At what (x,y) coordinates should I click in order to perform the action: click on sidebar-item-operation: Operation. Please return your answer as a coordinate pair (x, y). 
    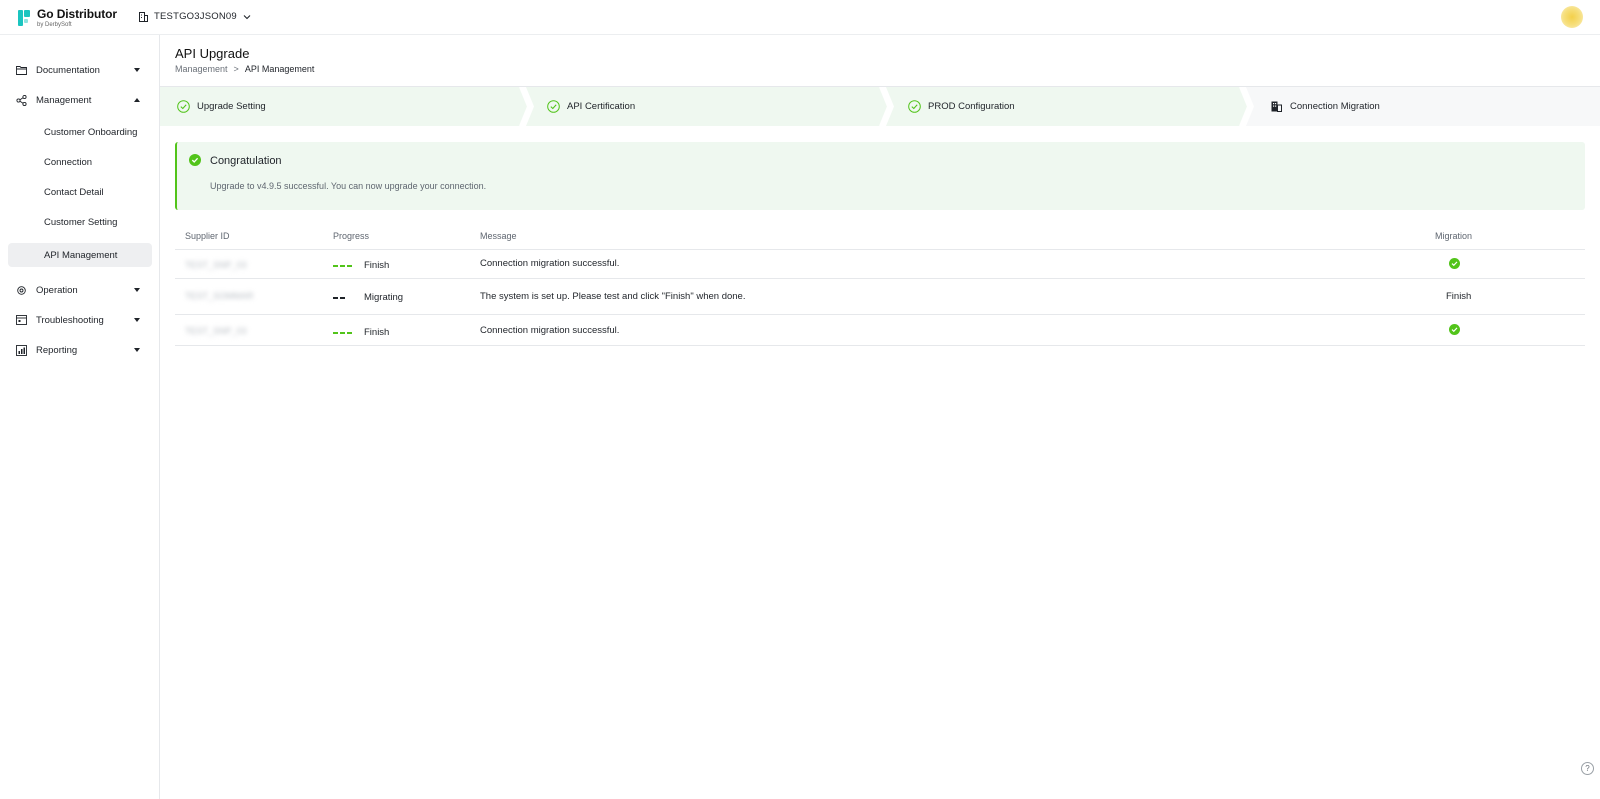
    Looking at the image, I should click on (80, 290).